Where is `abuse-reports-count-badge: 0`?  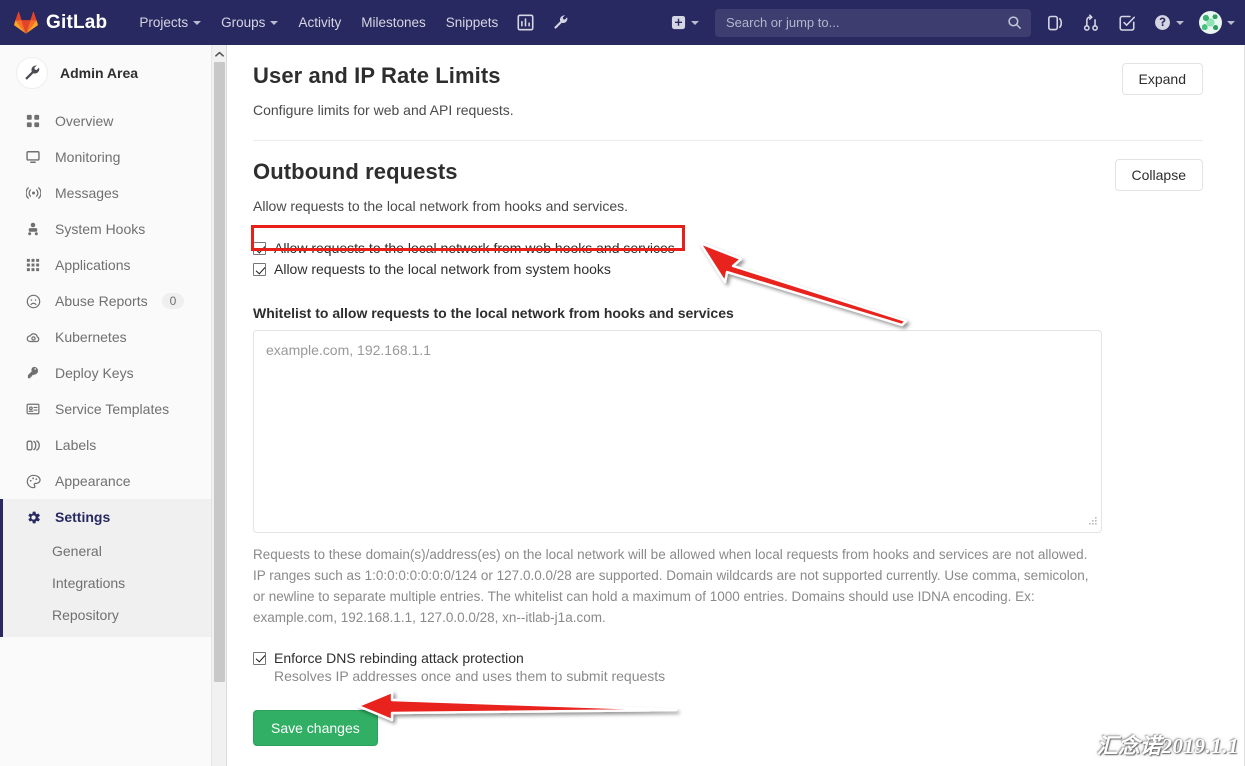 abuse-reports-count-badge: 0 is located at coordinates (173, 301).